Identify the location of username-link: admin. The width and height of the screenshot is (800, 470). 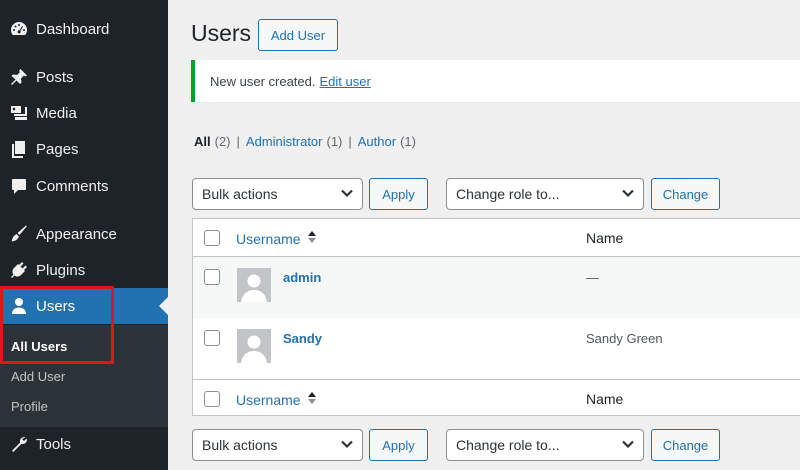
(302, 277).